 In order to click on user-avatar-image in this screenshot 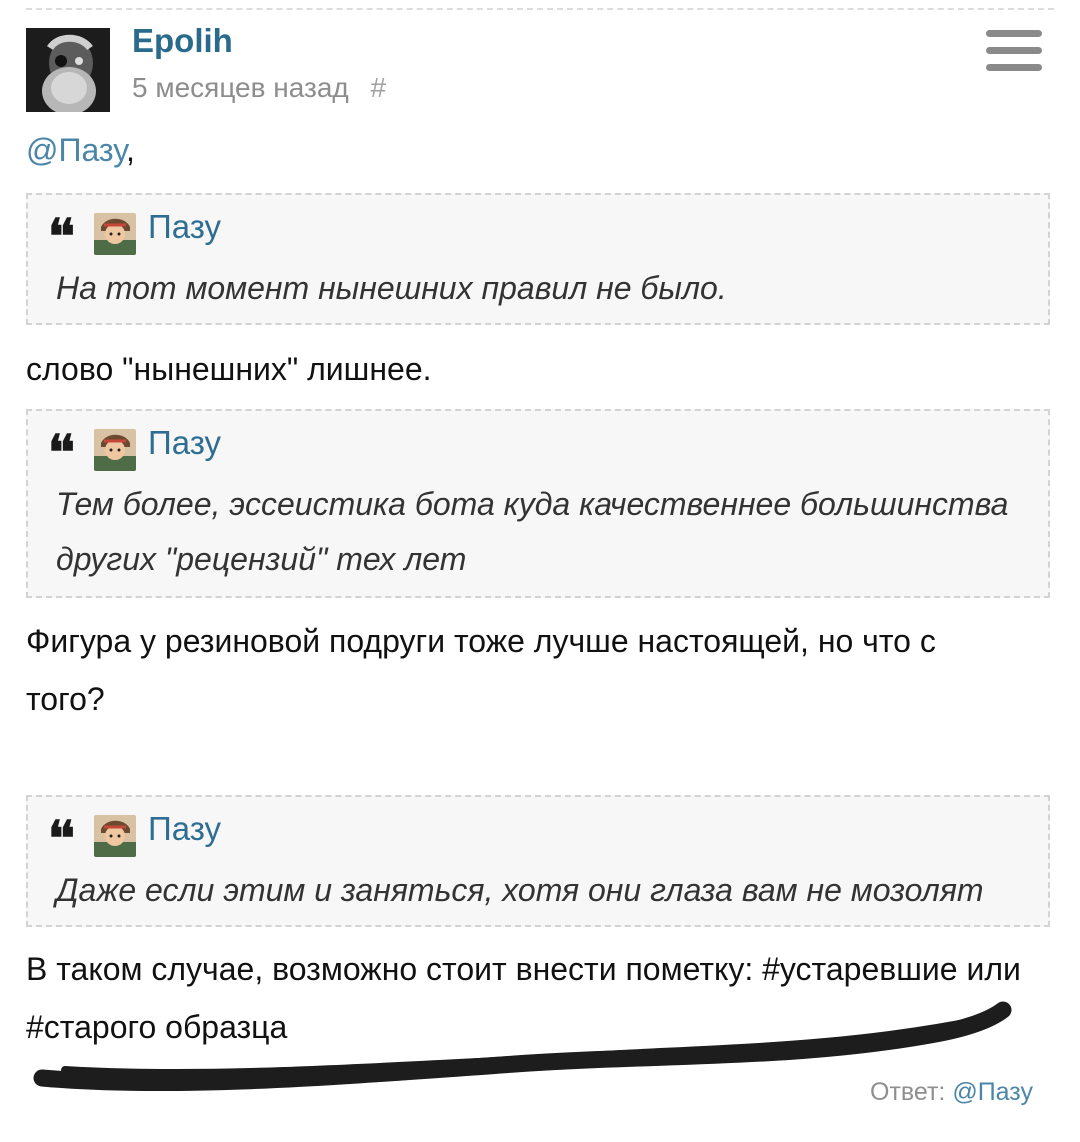, I will do `click(68, 70)`.